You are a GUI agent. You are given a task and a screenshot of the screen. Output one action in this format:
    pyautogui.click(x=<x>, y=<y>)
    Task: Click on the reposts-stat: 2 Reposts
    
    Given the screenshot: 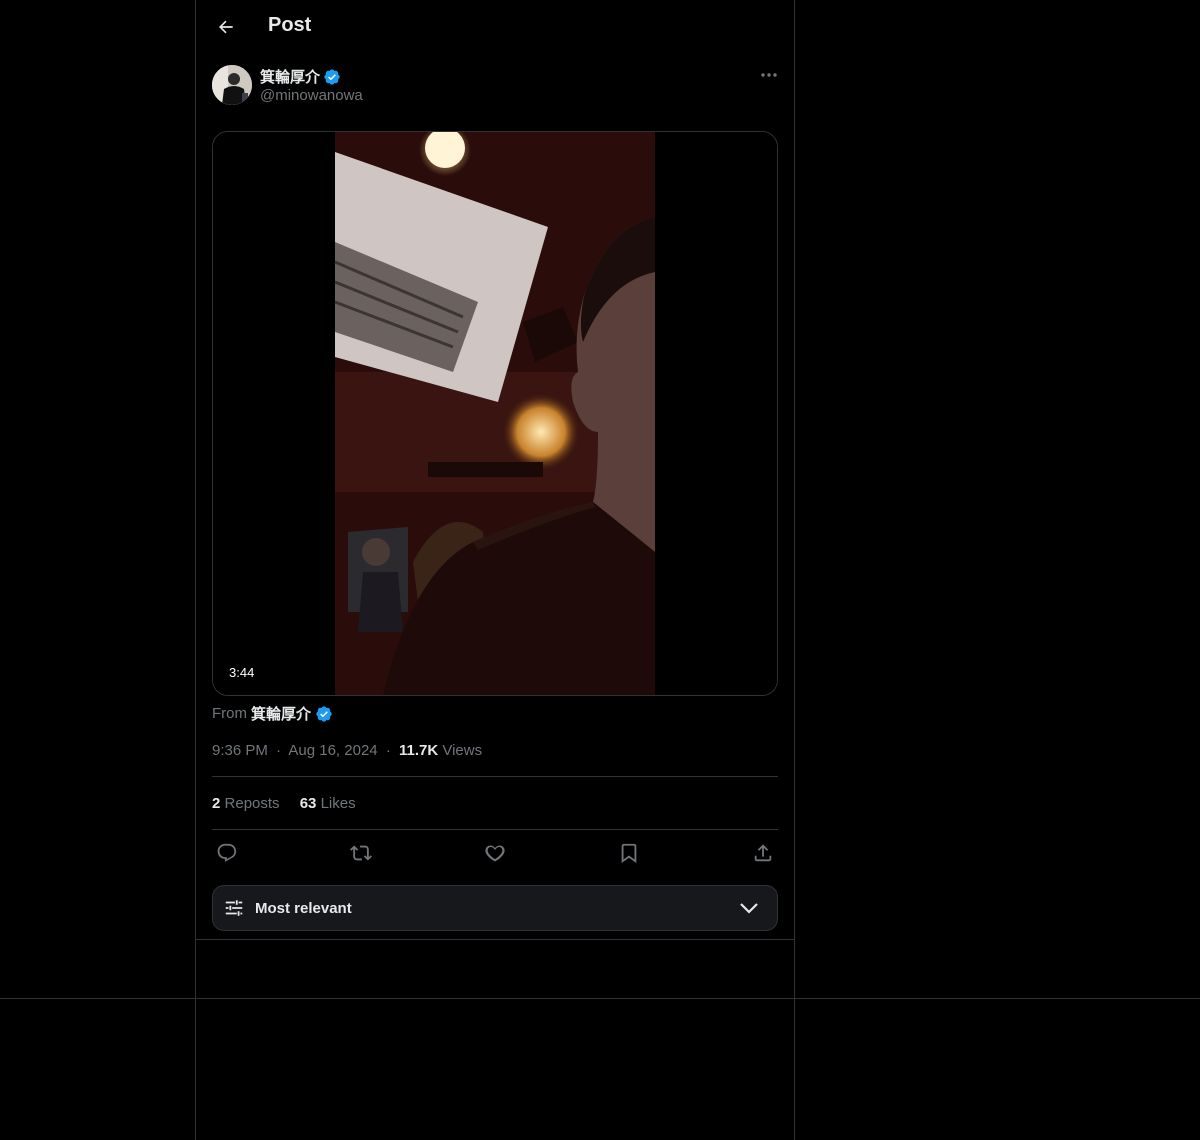 What is the action you would take?
    pyautogui.click(x=248, y=803)
    